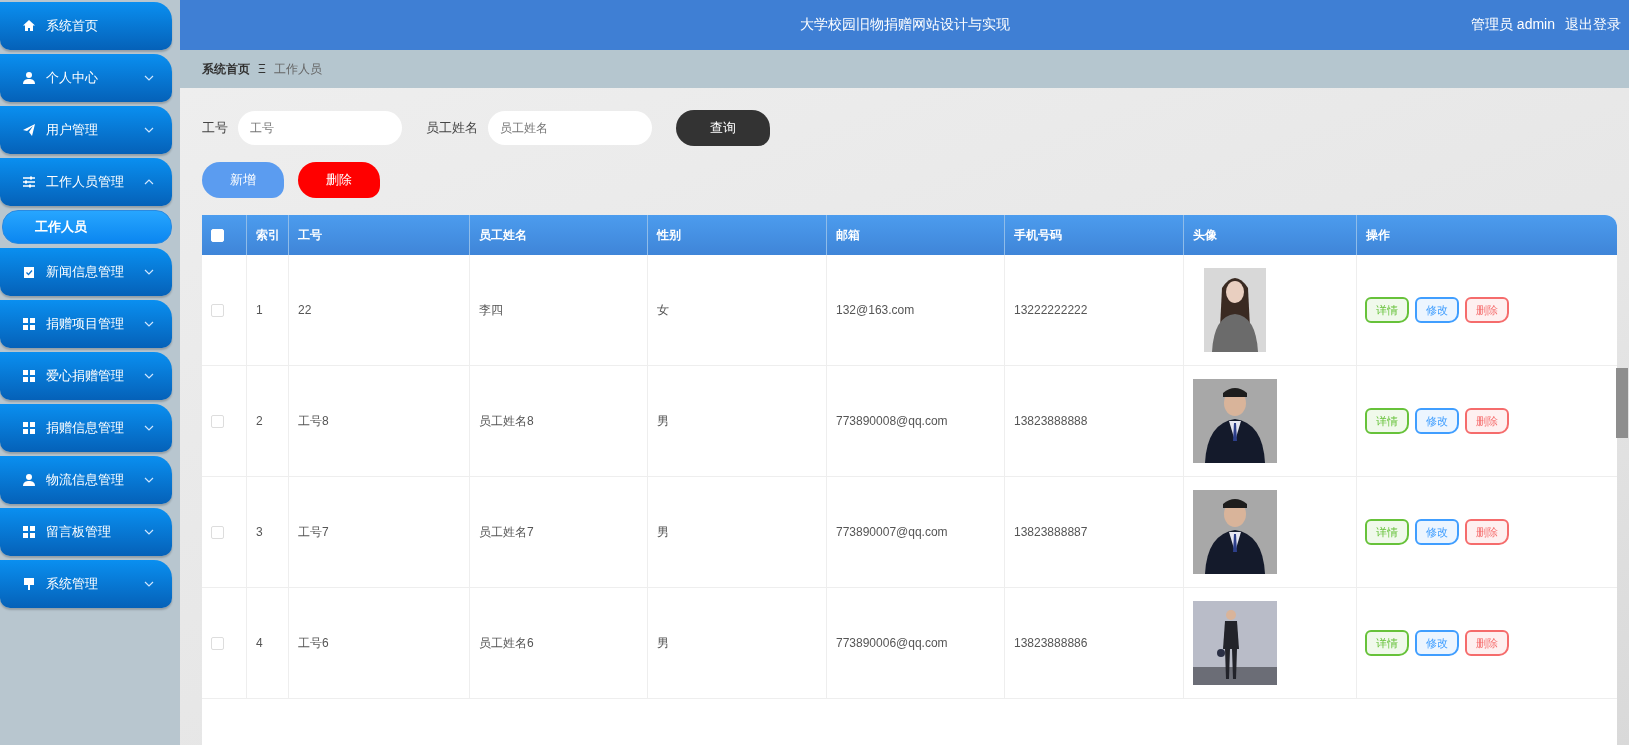 This screenshot has height=745, width=1629. Describe the element at coordinates (267, 532) in the screenshot. I see `index-cell: 3` at that location.